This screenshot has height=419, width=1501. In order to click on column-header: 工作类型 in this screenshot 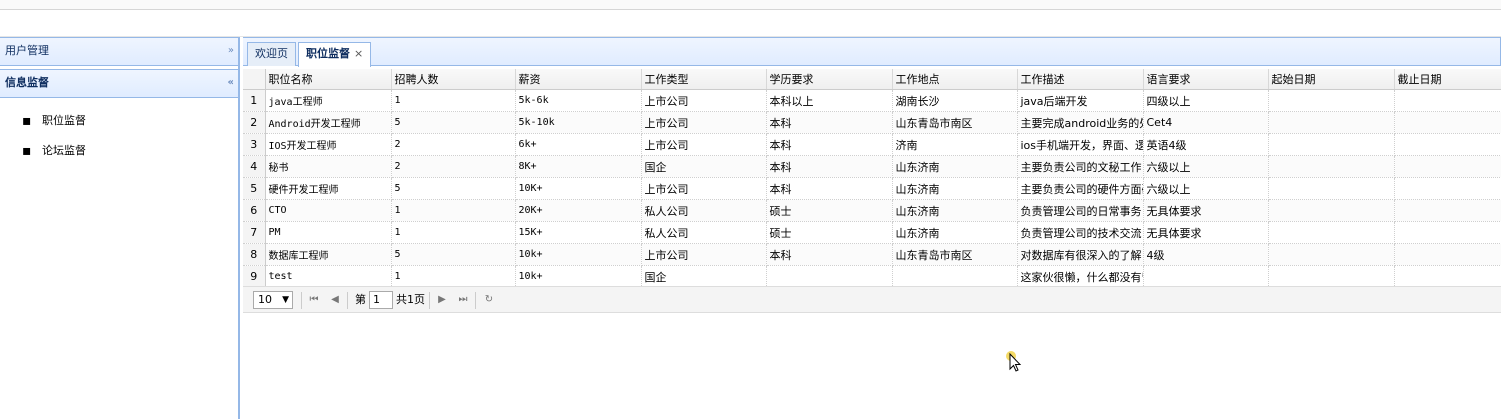, I will do `click(704, 79)`.